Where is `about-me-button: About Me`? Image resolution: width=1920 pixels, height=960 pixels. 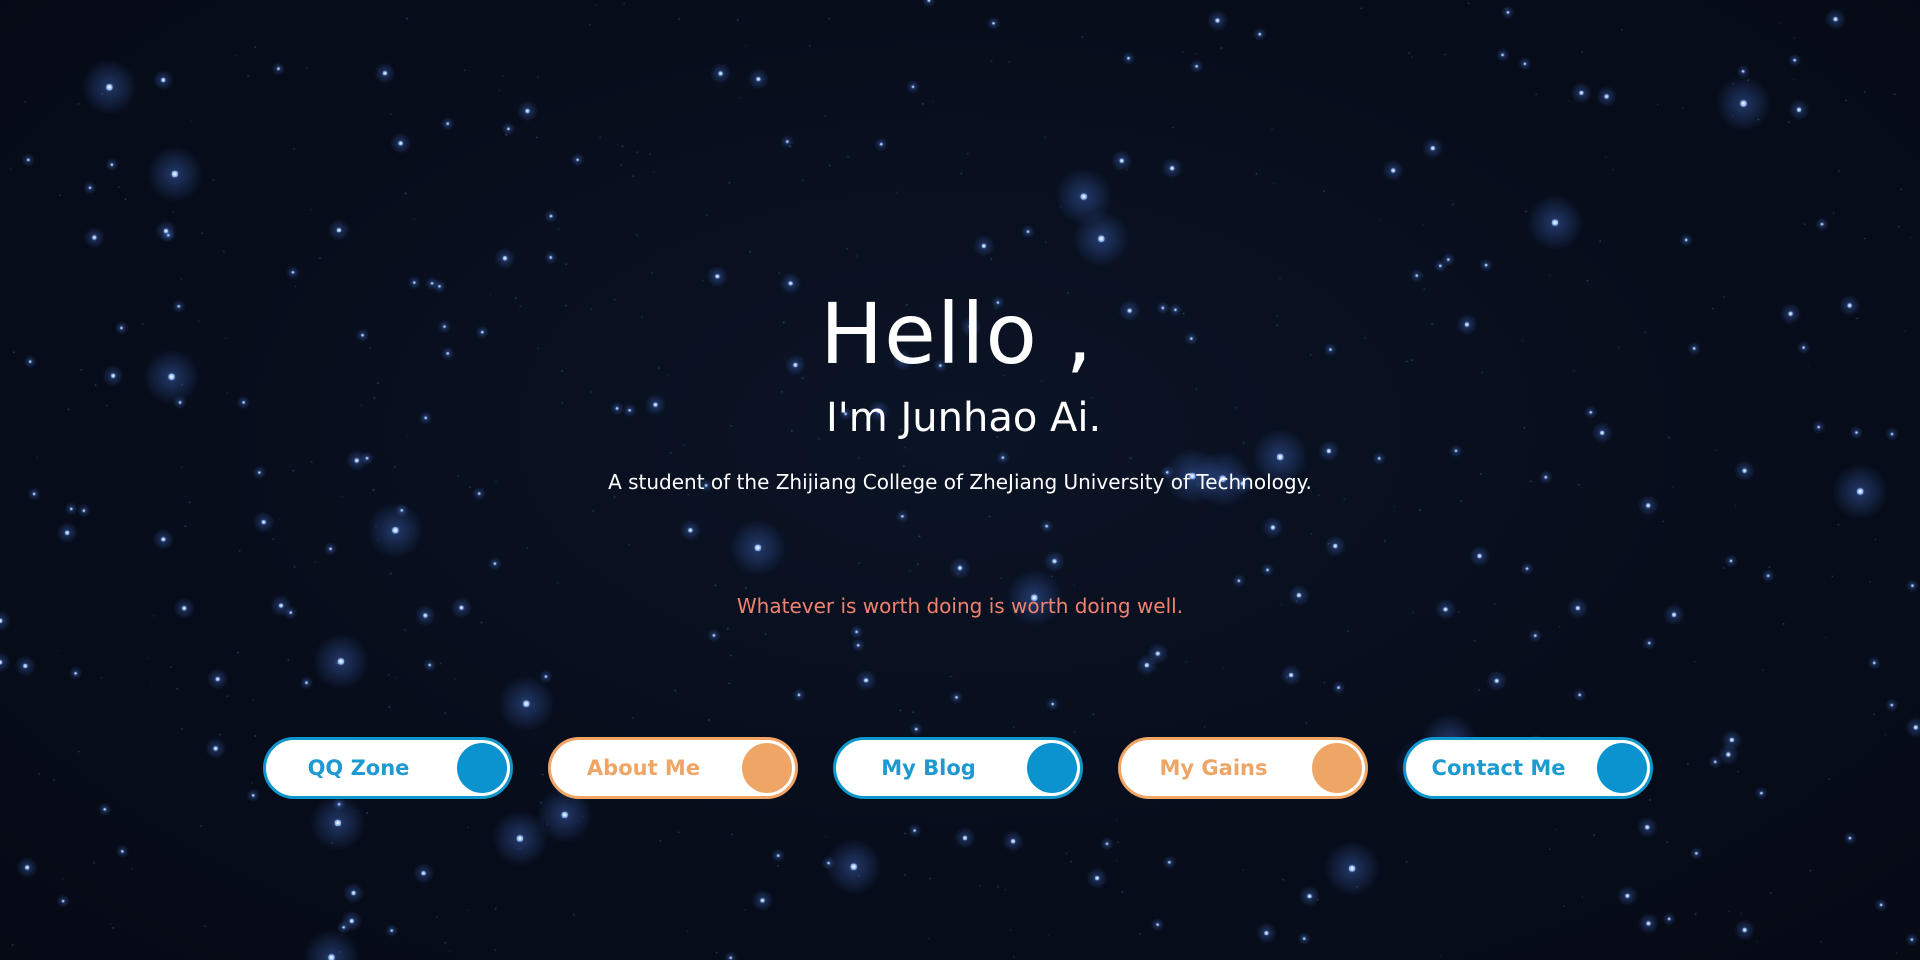
about-me-button: About Me is located at coordinates (673, 768).